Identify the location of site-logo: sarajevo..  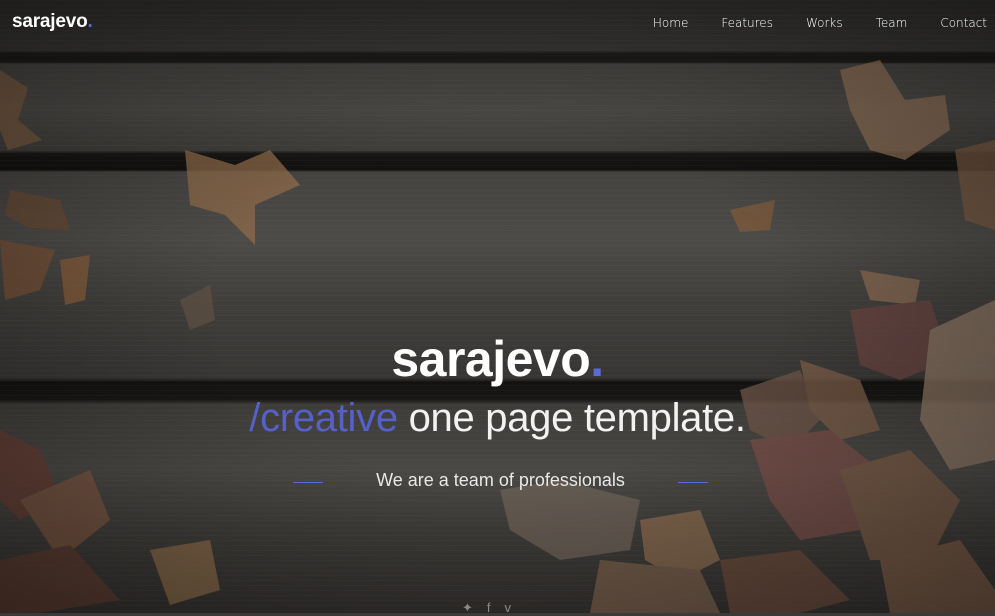
(52, 22).